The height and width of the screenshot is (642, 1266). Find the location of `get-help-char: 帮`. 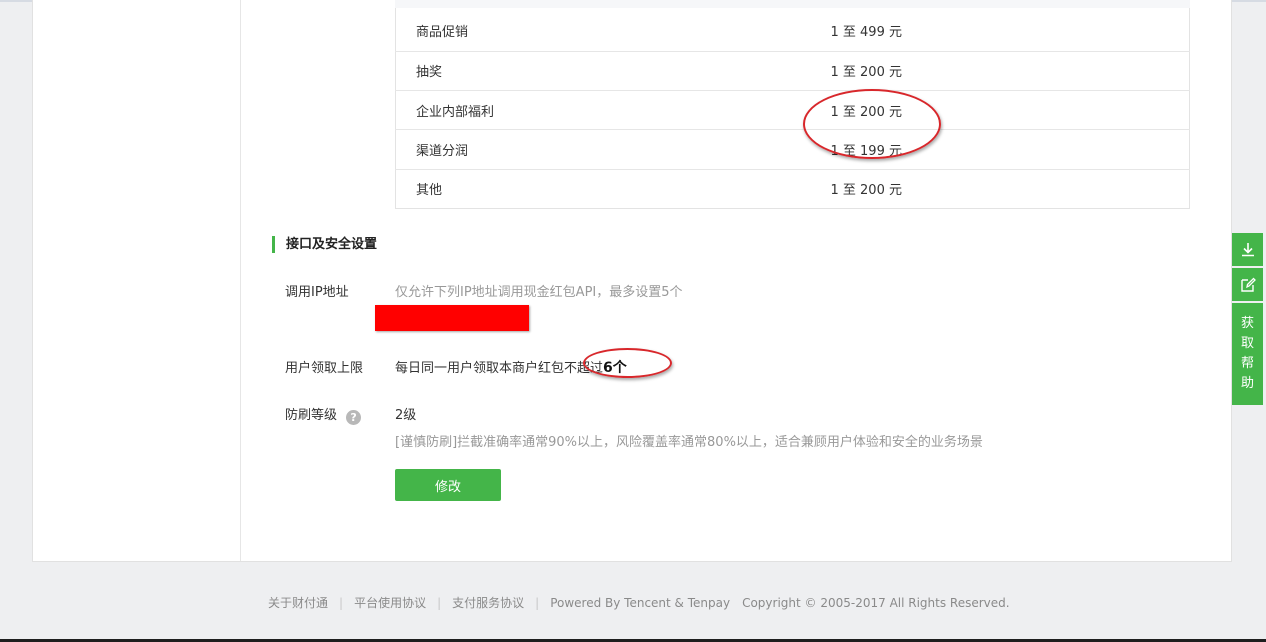

get-help-char: 帮 is located at coordinates (1247, 363).